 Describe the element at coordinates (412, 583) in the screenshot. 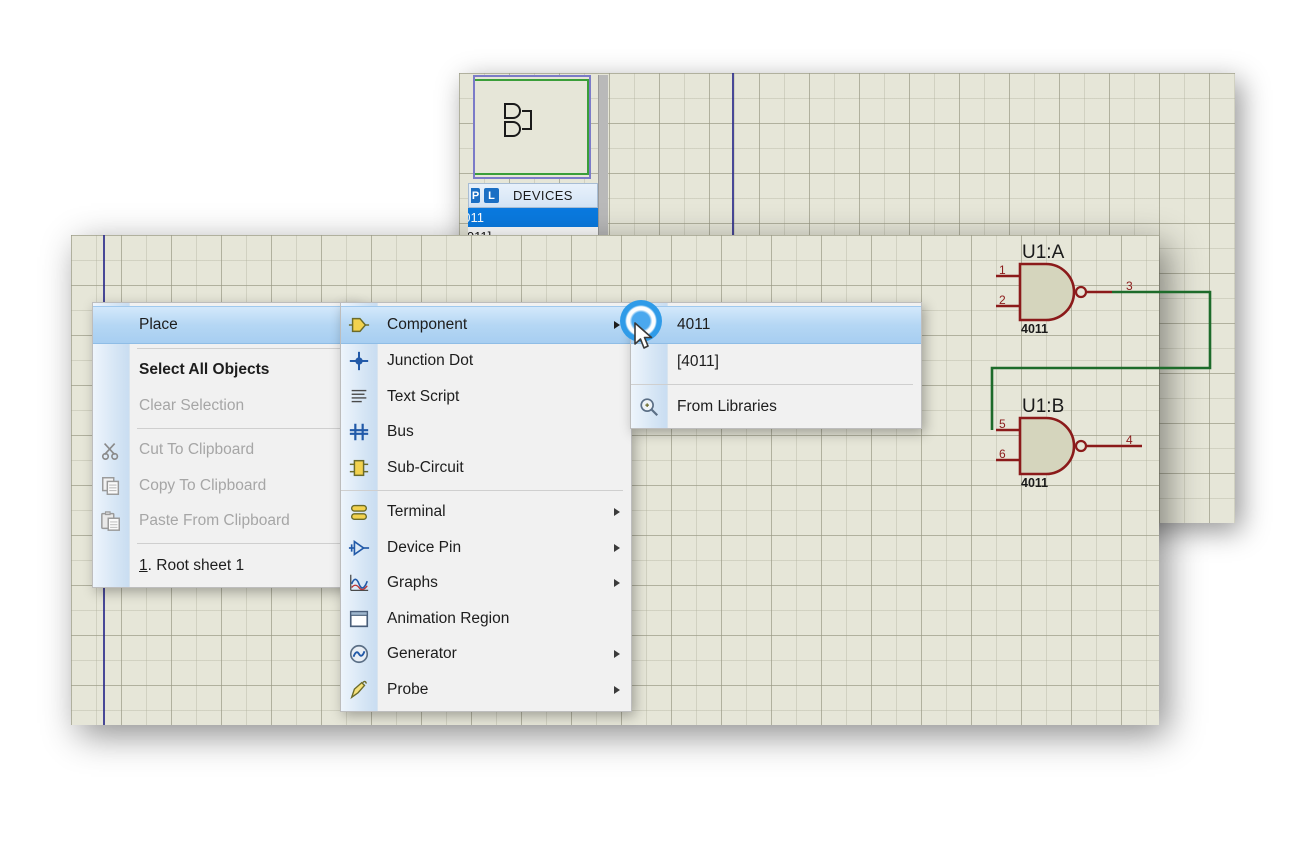

I see `menu-item-graphs-label: Graphs` at that location.